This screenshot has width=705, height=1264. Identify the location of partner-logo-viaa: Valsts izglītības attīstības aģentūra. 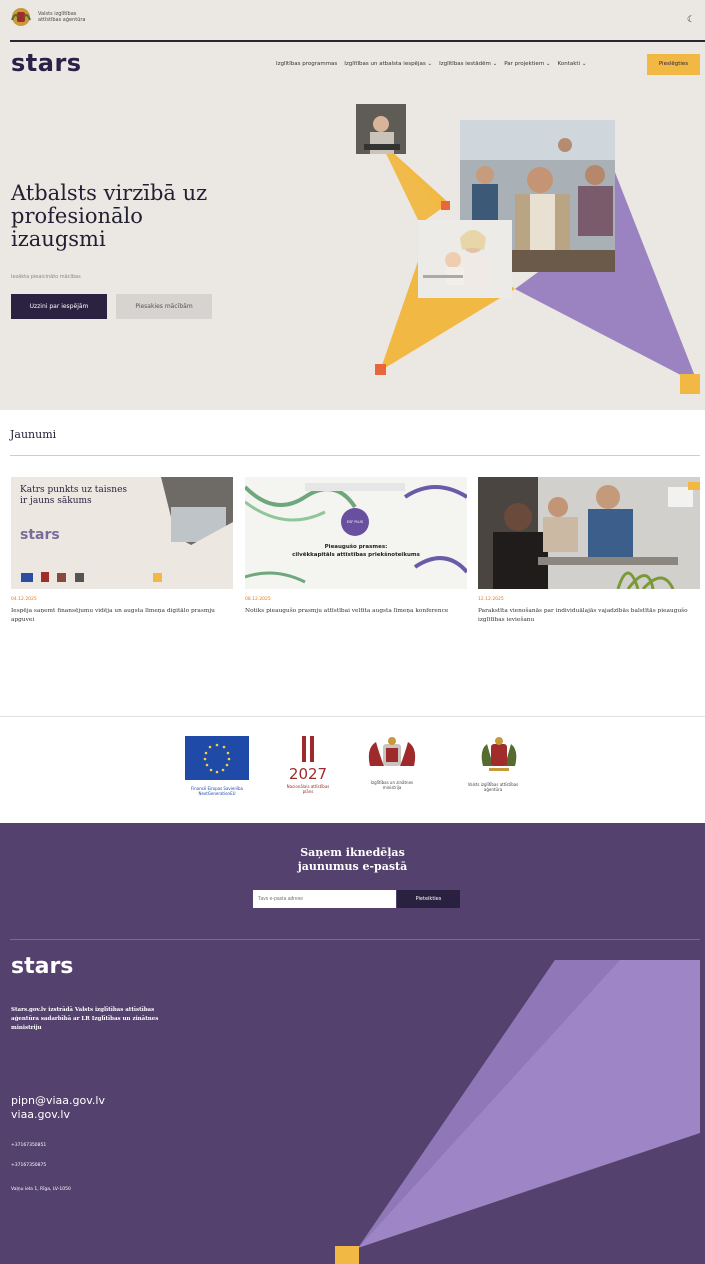
(493, 764).